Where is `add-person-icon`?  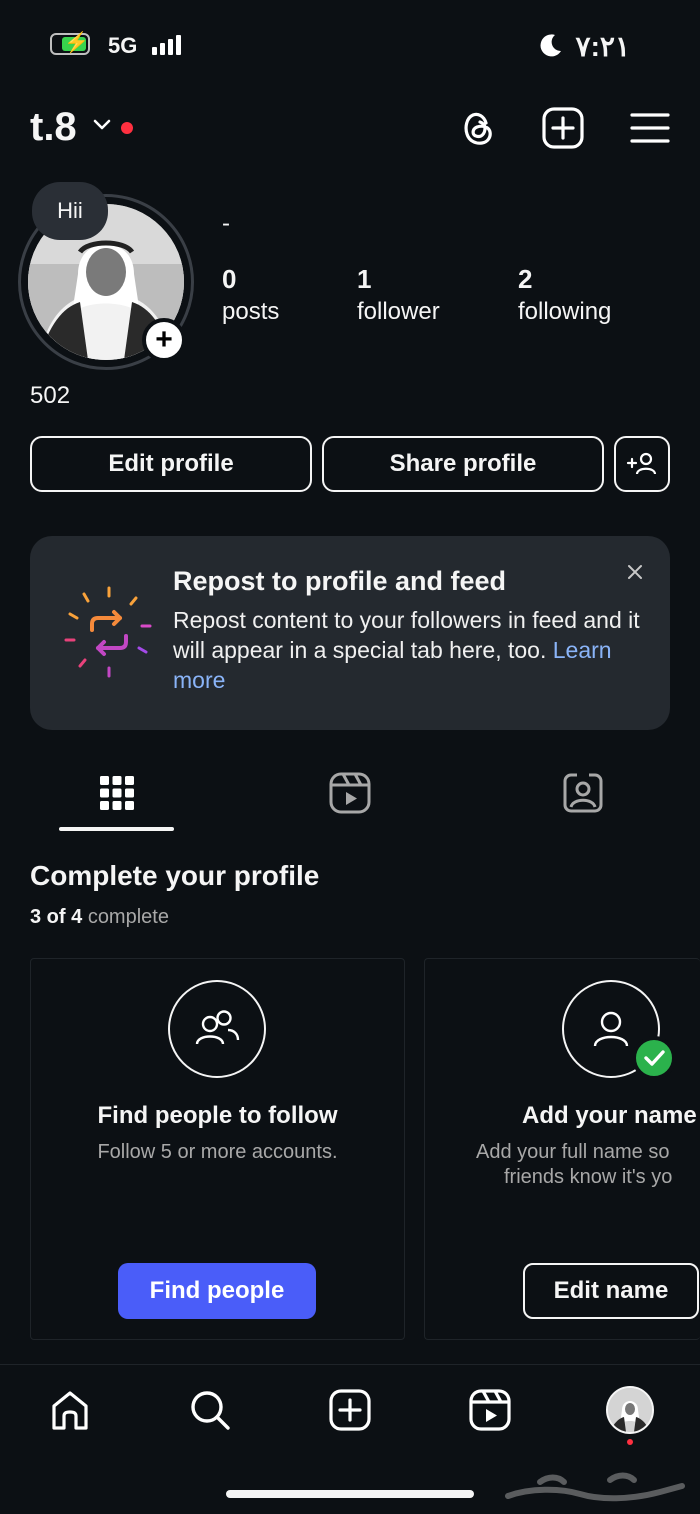
add-person-icon is located at coordinates (641, 463).